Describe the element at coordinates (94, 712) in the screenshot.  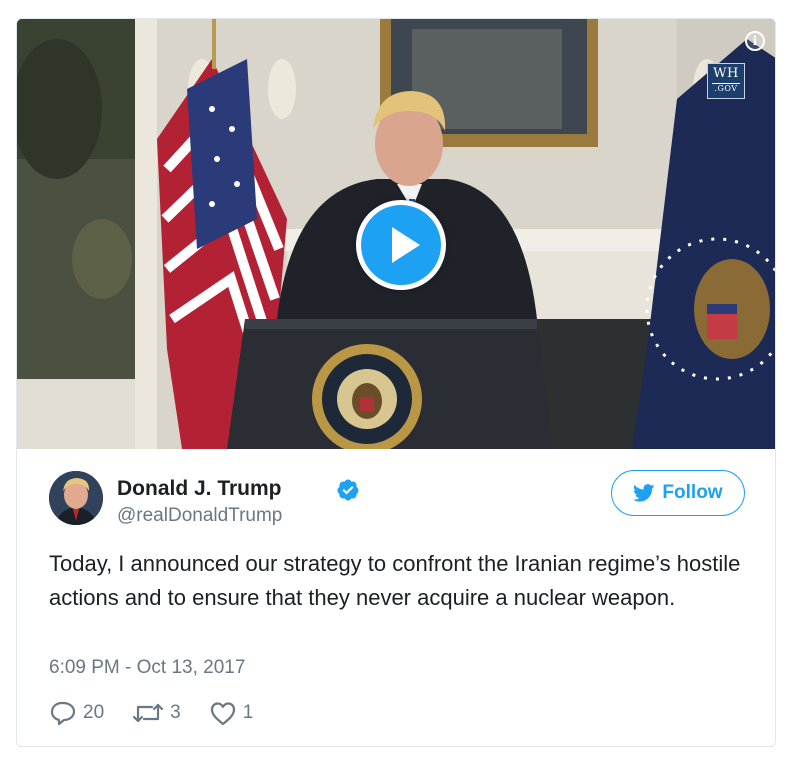
I see `reply-count: 20` at that location.